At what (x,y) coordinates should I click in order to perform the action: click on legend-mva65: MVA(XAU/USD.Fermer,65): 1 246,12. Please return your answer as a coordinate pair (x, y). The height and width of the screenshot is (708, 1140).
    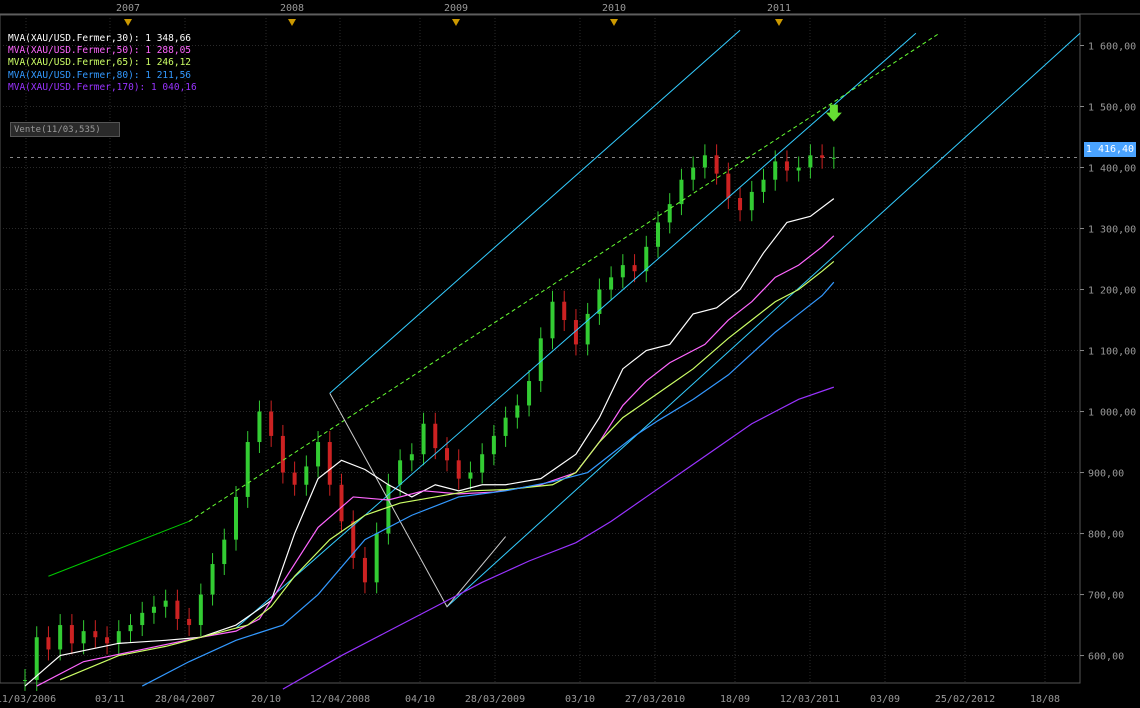
    Looking at the image, I should click on (100, 63).